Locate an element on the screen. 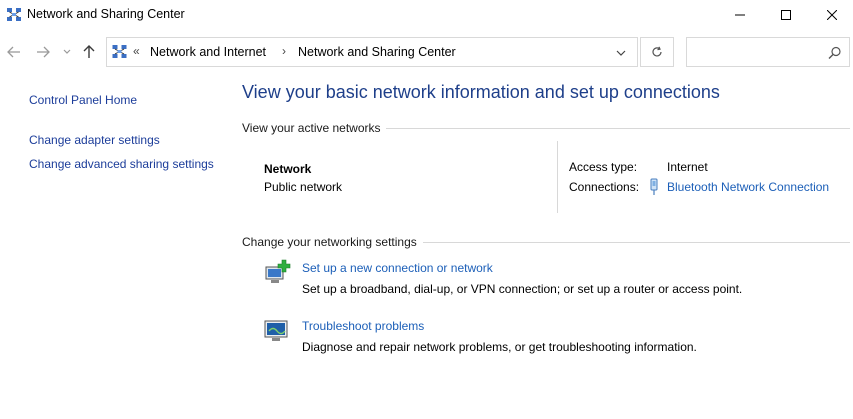 The image size is (853, 419). breadcrumb-network-and-internet: Network and Internet is located at coordinates (208, 52).